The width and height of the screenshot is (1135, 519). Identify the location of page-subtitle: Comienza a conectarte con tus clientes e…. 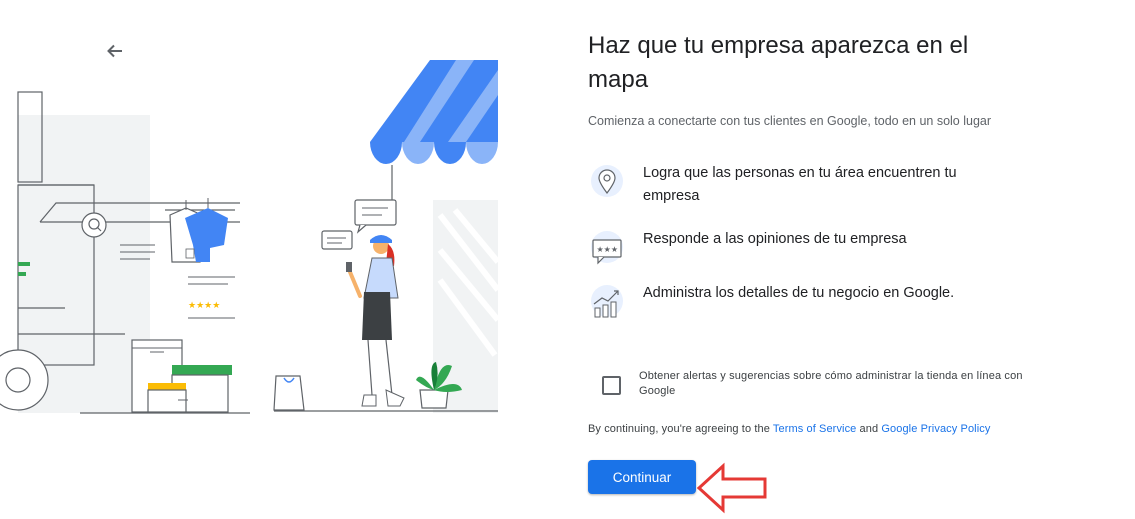
(790, 121).